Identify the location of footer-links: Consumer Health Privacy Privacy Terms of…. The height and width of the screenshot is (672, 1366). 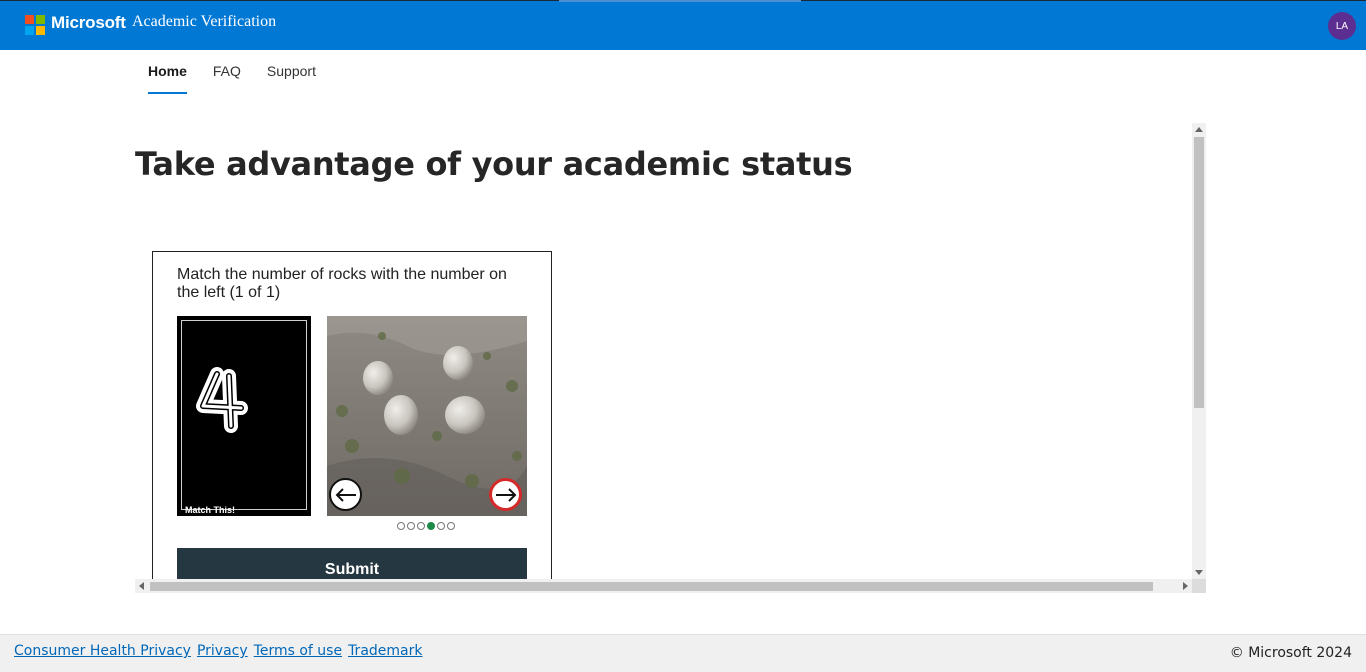
(218, 651).